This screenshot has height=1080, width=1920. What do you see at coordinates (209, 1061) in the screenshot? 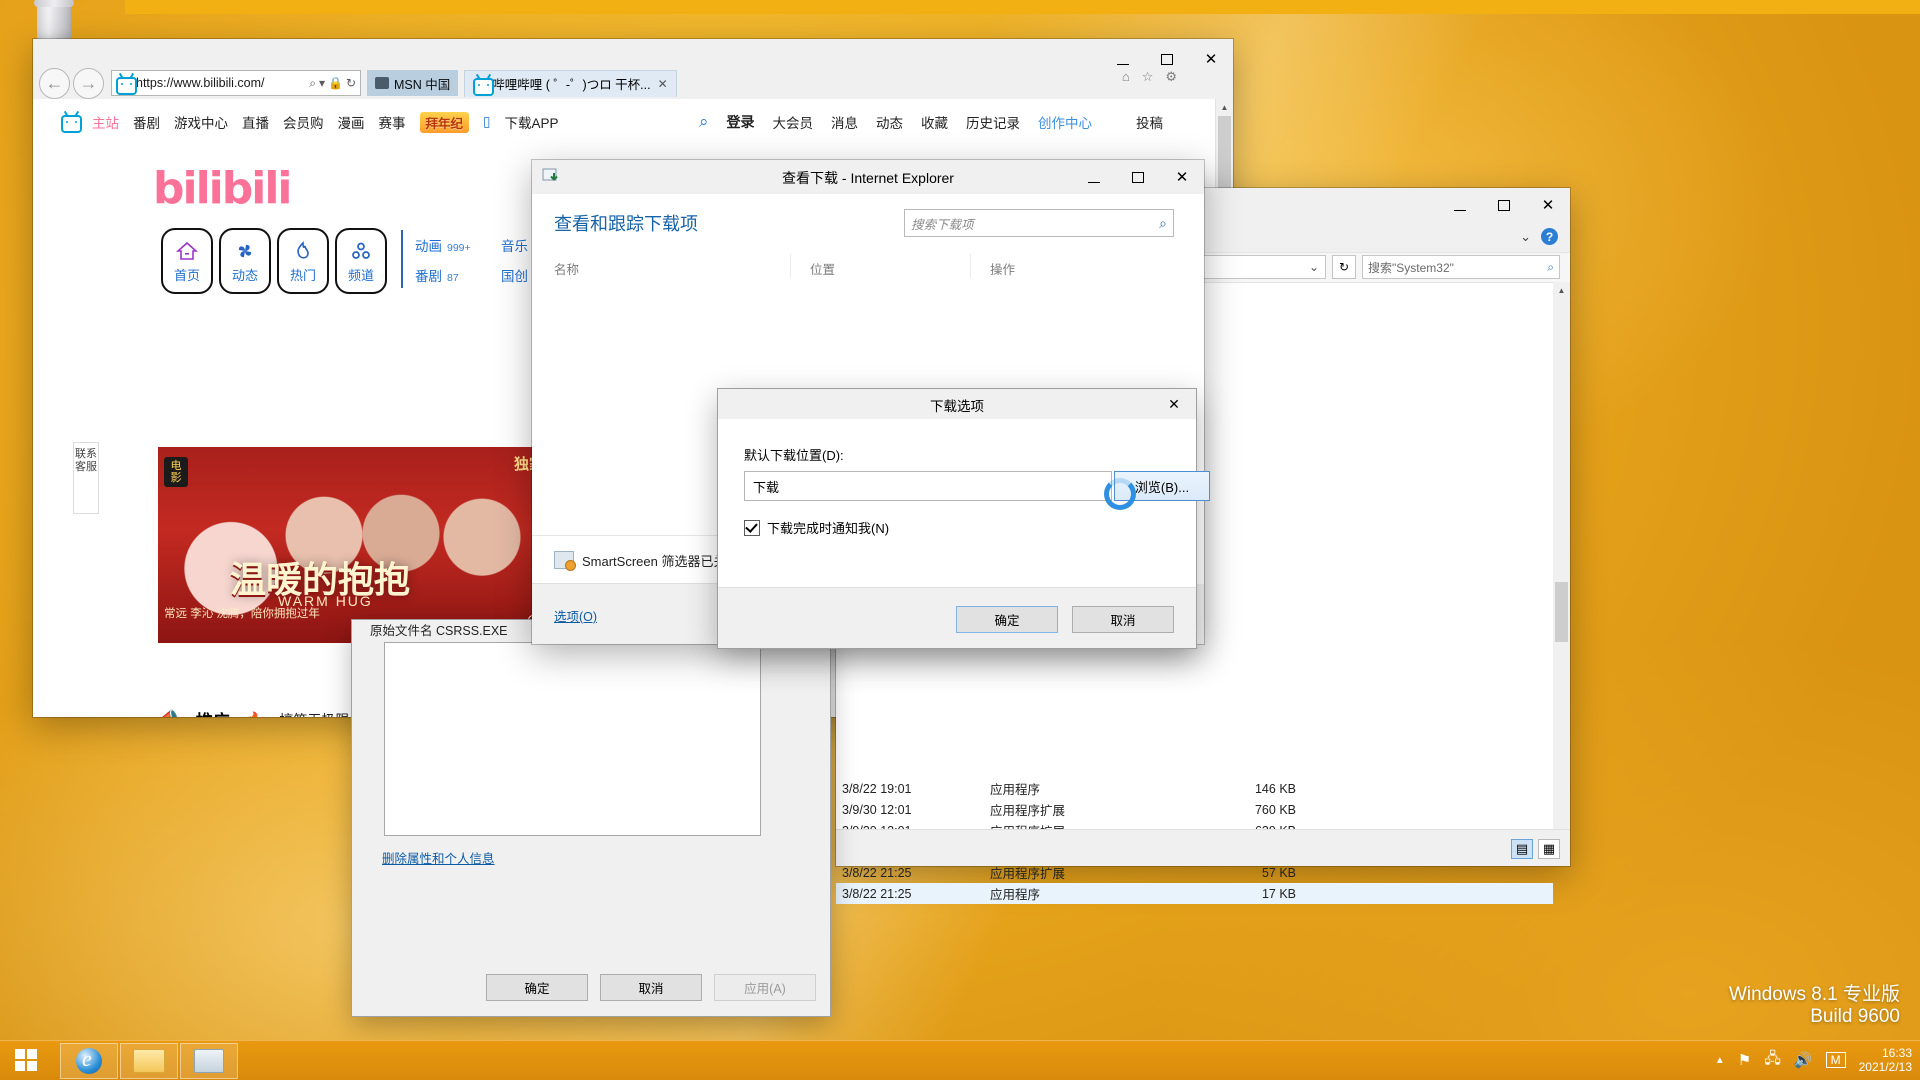
I see `taskbar-item-resource-monitor` at bounding box center [209, 1061].